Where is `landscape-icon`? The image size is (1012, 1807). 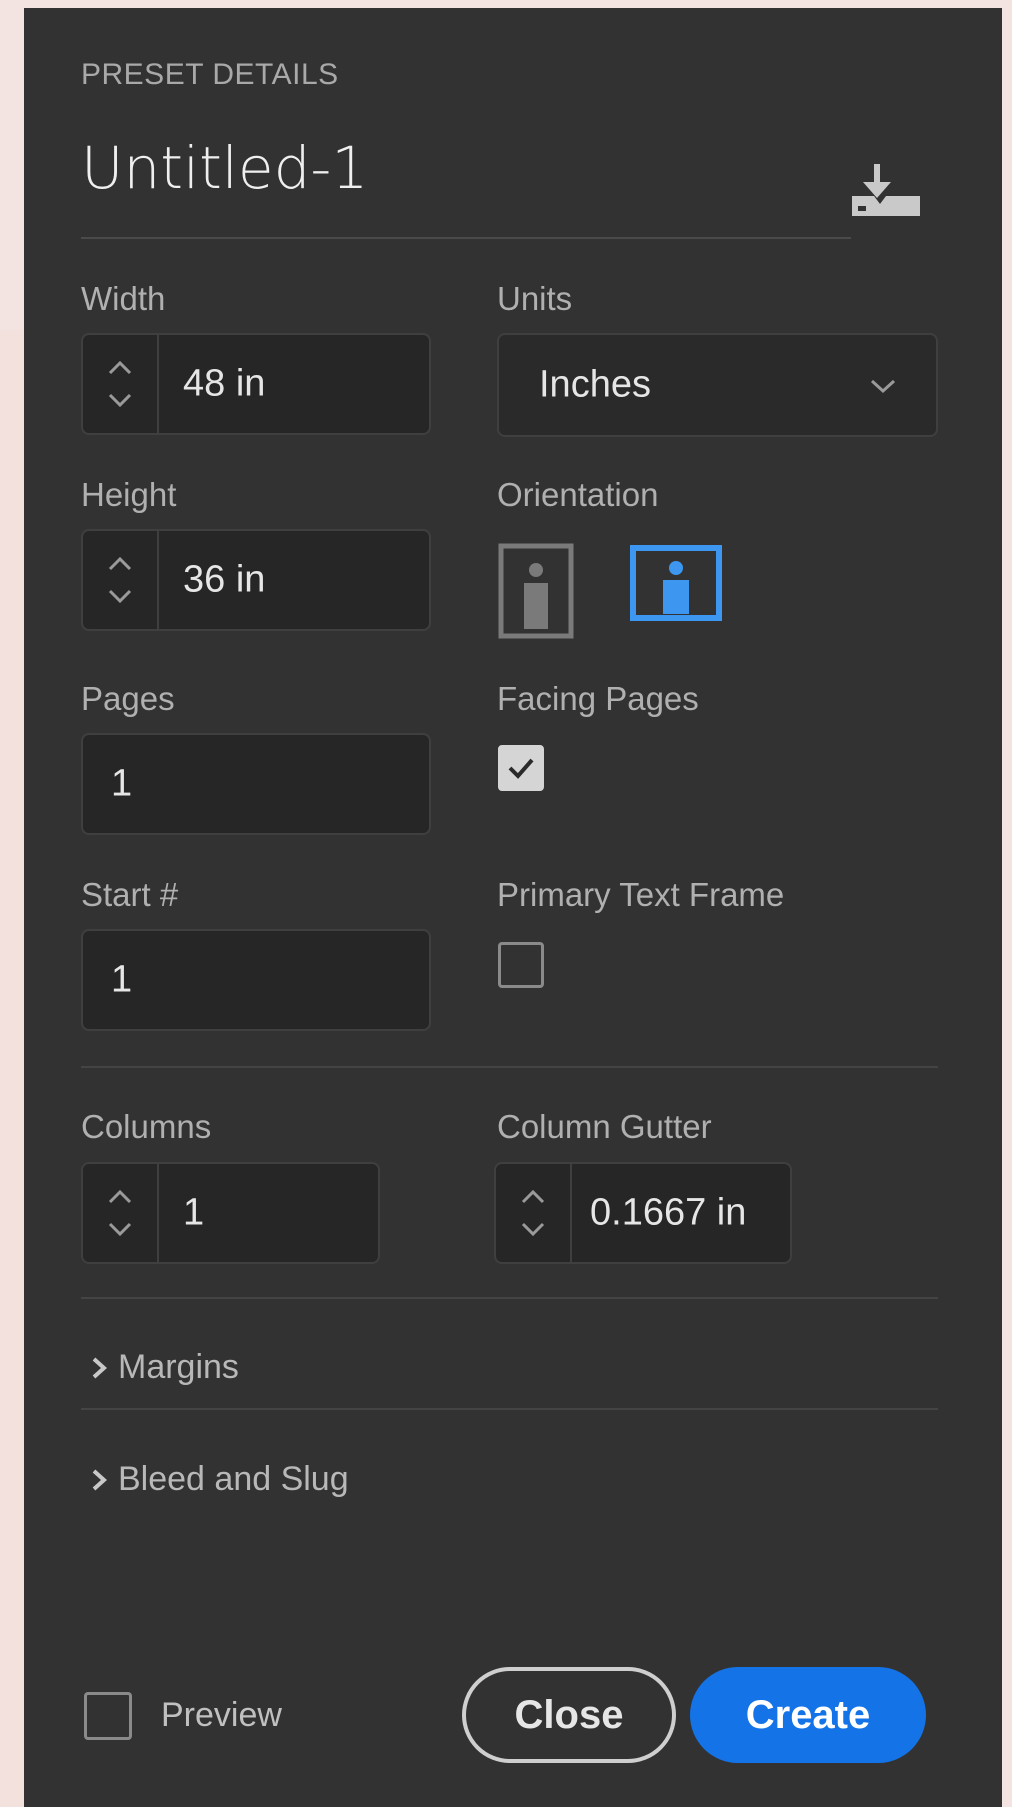
landscape-icon is located at coordinates (676, 583).